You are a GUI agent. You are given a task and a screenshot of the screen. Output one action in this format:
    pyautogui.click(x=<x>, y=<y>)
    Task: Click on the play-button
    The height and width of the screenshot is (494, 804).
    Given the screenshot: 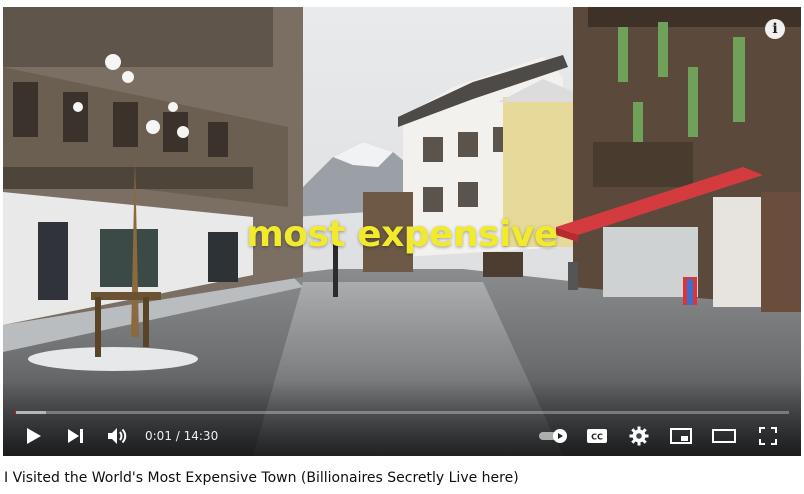 What is the action you would take?
    pyautogui.click(x=34, y=436)
    